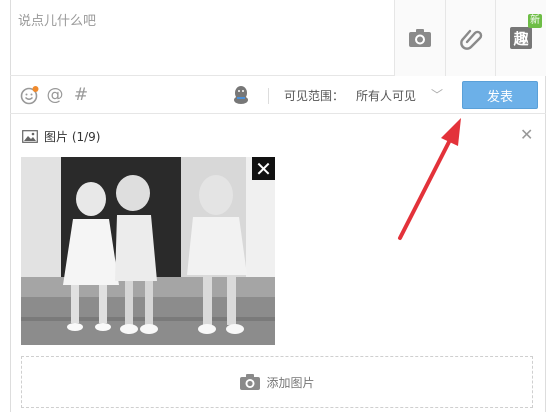  Describe the element at coordinates (57, 19) in the screenshot. I see `compose-placeholder: 说点儿什么吧` at that location.